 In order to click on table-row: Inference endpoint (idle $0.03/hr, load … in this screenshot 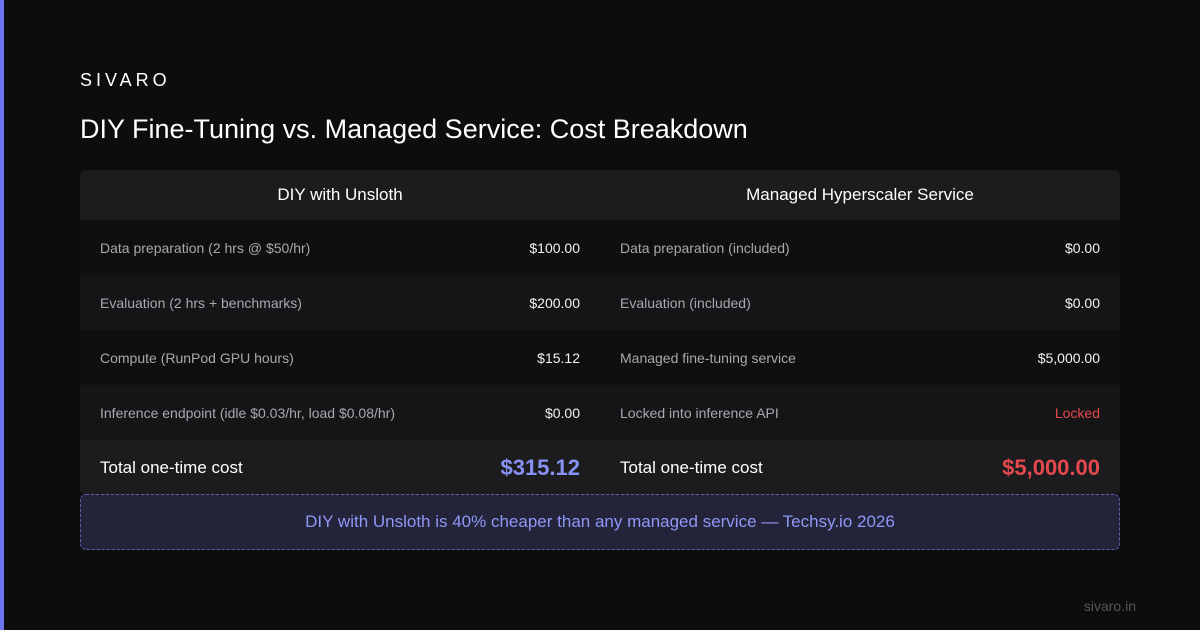, I will do `click(600, 412)`.